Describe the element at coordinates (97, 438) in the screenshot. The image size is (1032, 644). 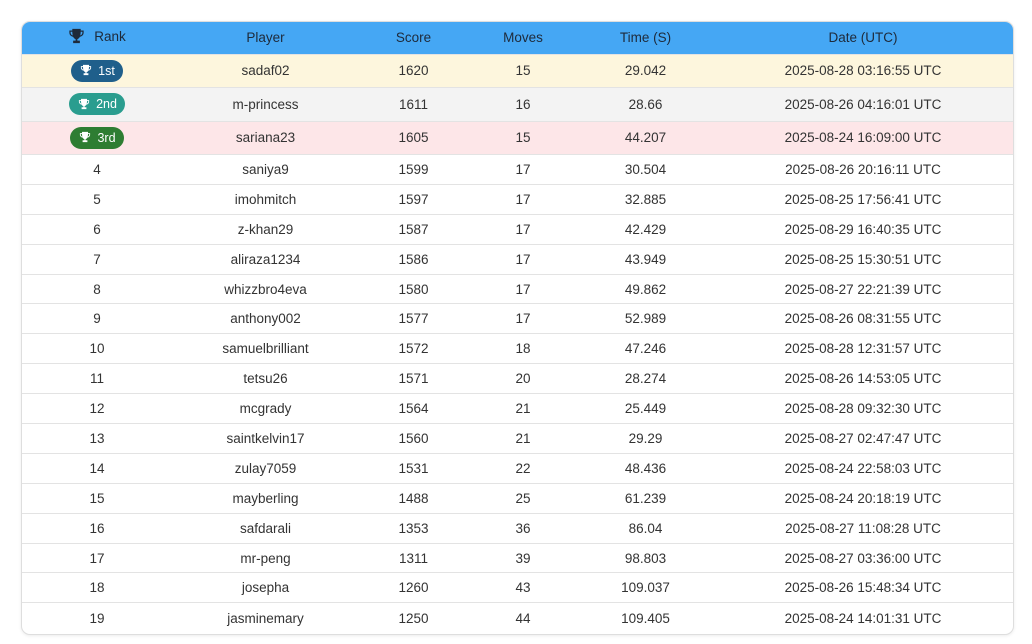
I see `rank-cell: 13` at that location.